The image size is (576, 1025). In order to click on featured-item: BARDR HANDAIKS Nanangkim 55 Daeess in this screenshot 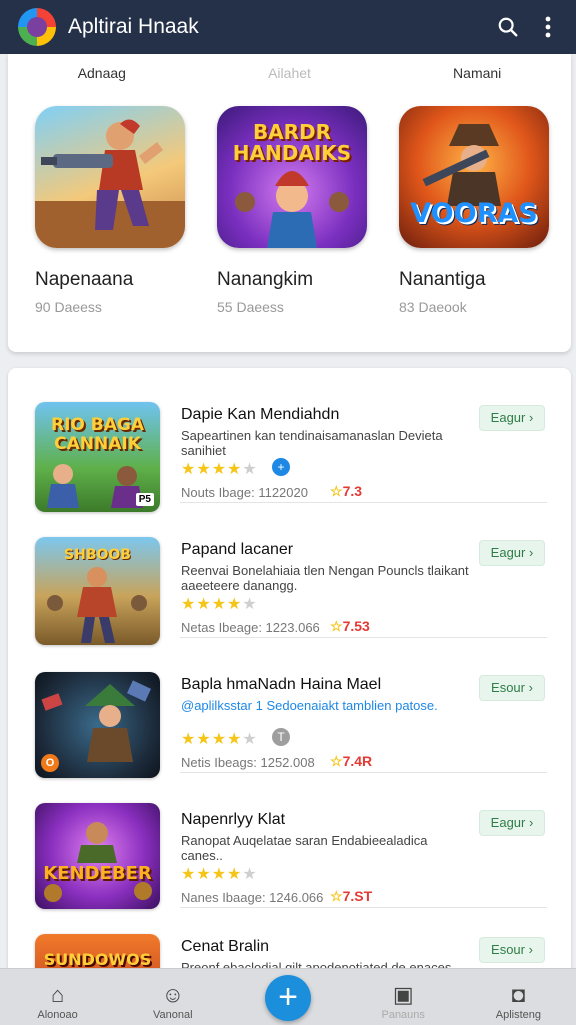, I will do `click(292, 210)`.